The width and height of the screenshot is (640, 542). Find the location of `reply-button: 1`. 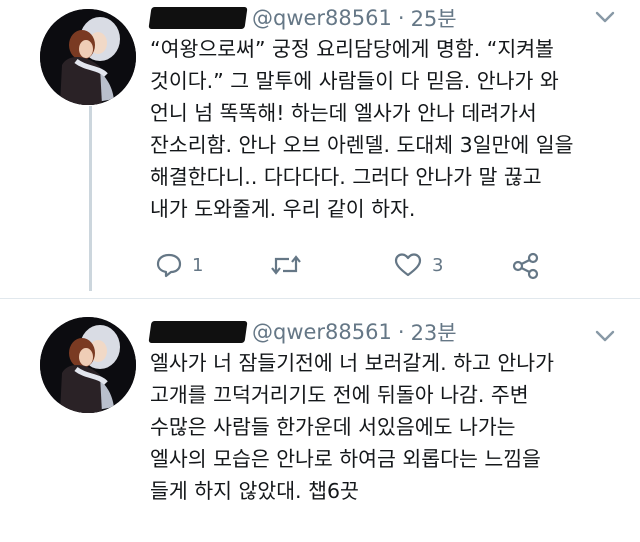

reply-button: 1 is located at coordinates (179, 265).